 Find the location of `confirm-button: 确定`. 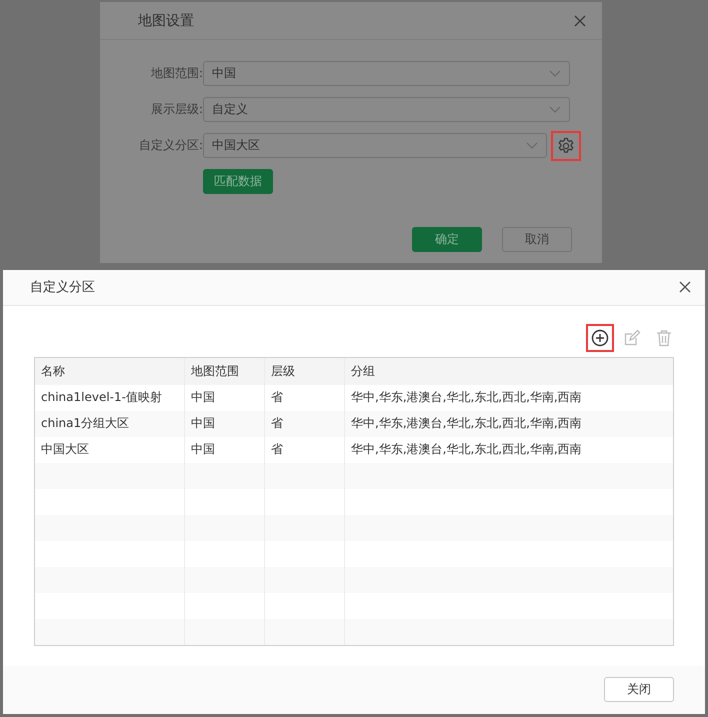

confirm-button: 确定 is located at coordinates (447, 239).